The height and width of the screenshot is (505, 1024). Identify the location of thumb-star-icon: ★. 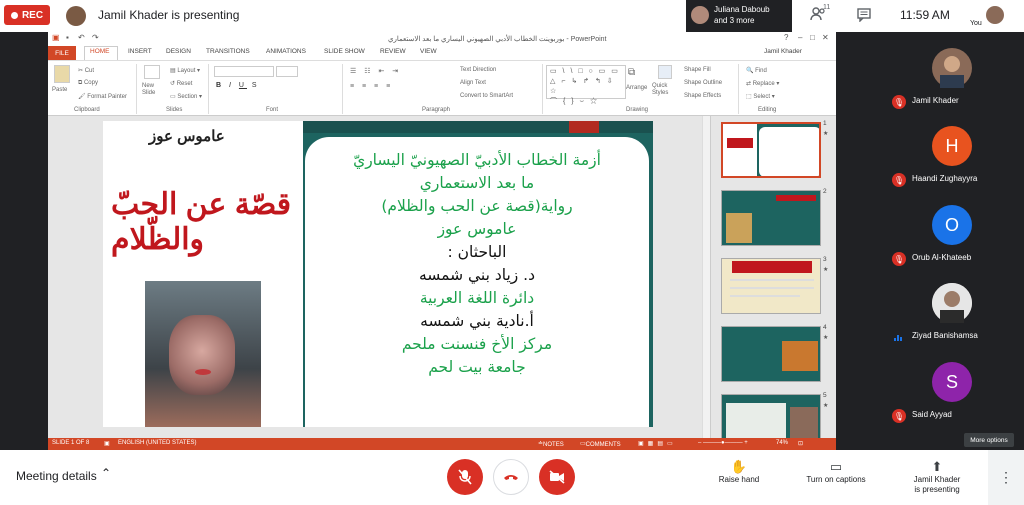
(826, 134).